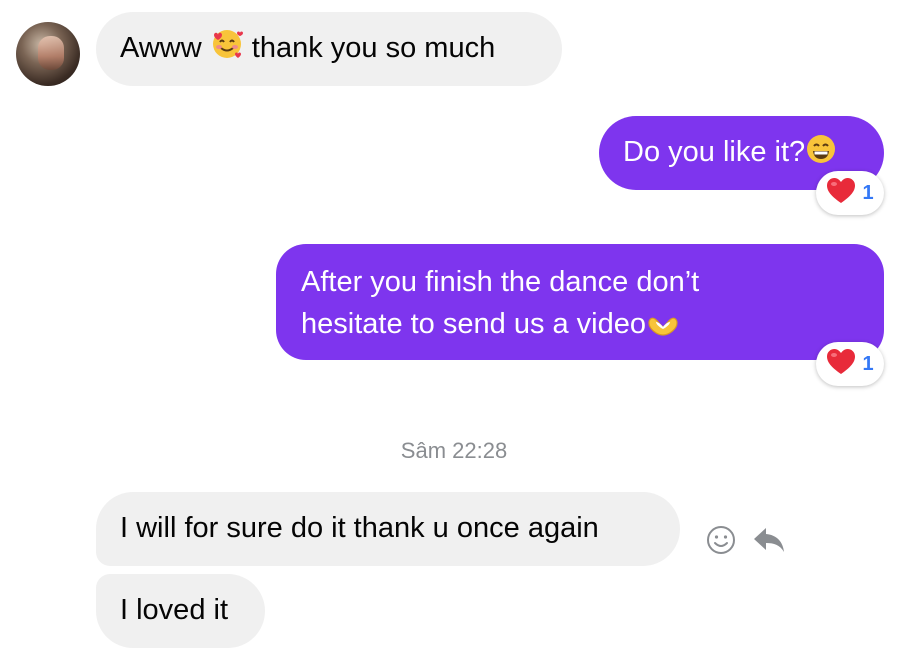 Image resolution: width=908 pixels, height=656 pixels. Describe the element at coordinates (227, 50) in the screenshot. I see `smiling-face-with-hearts-icon` at that location.